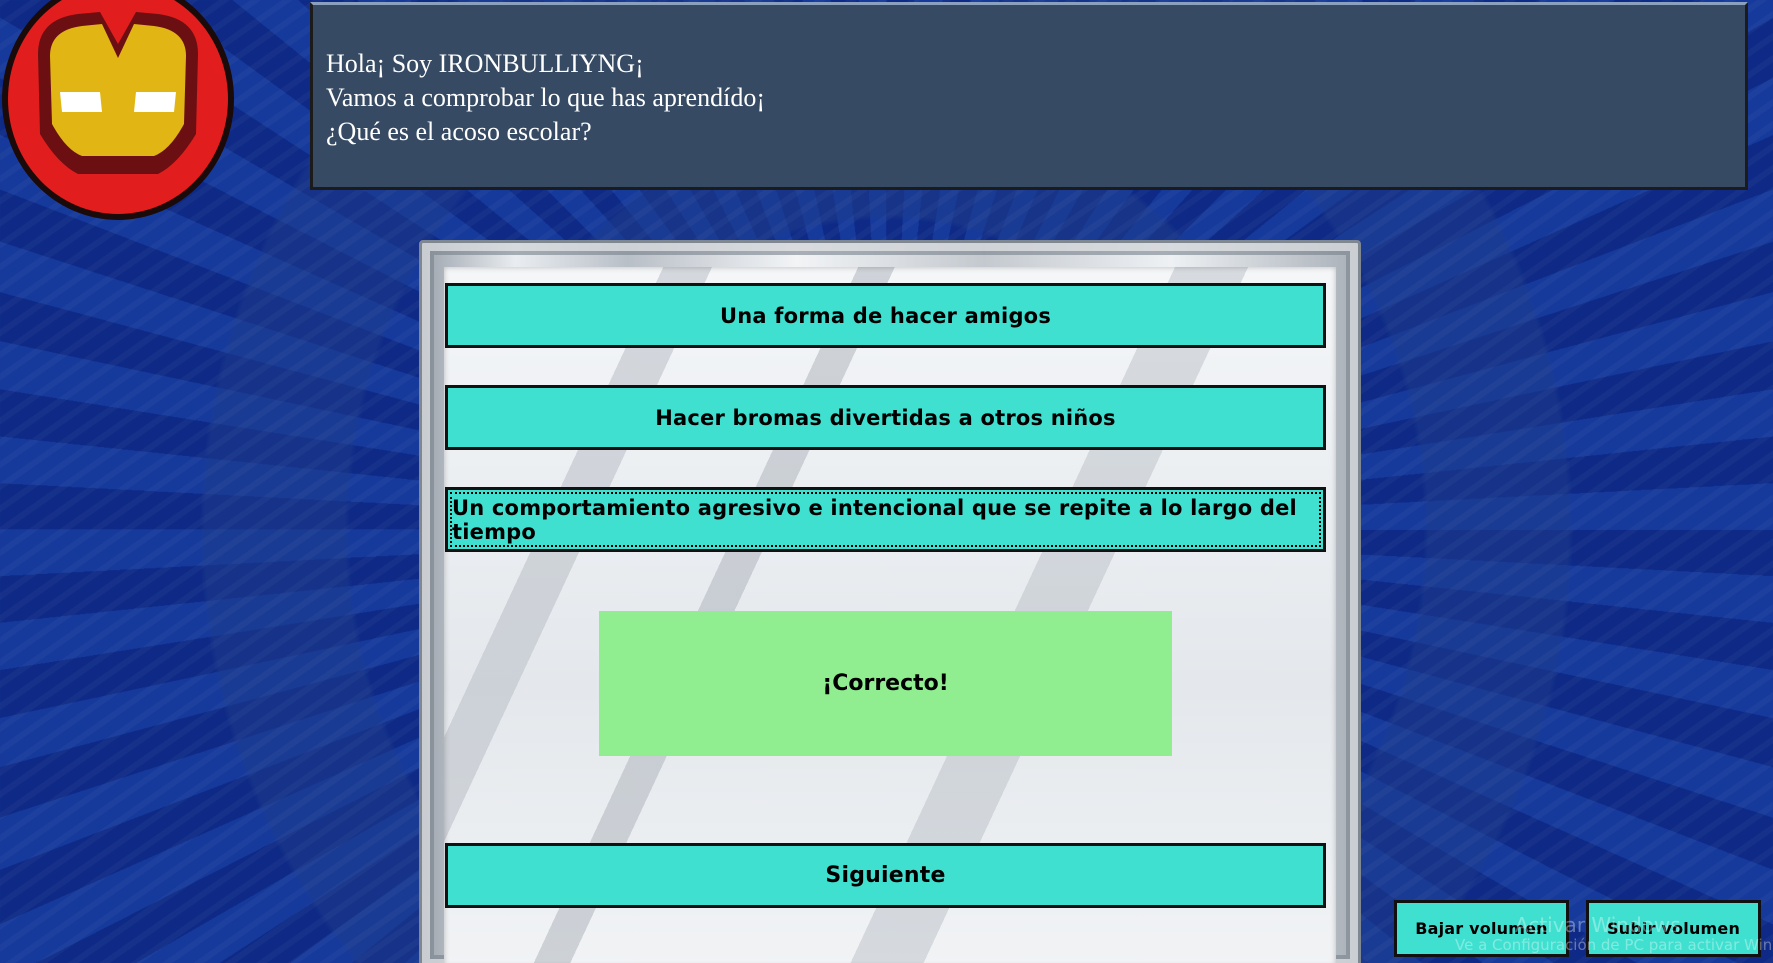  I want to click on dialog-intro: Vamos a comprobar lo que has aprendído¡, so click(545, 97).